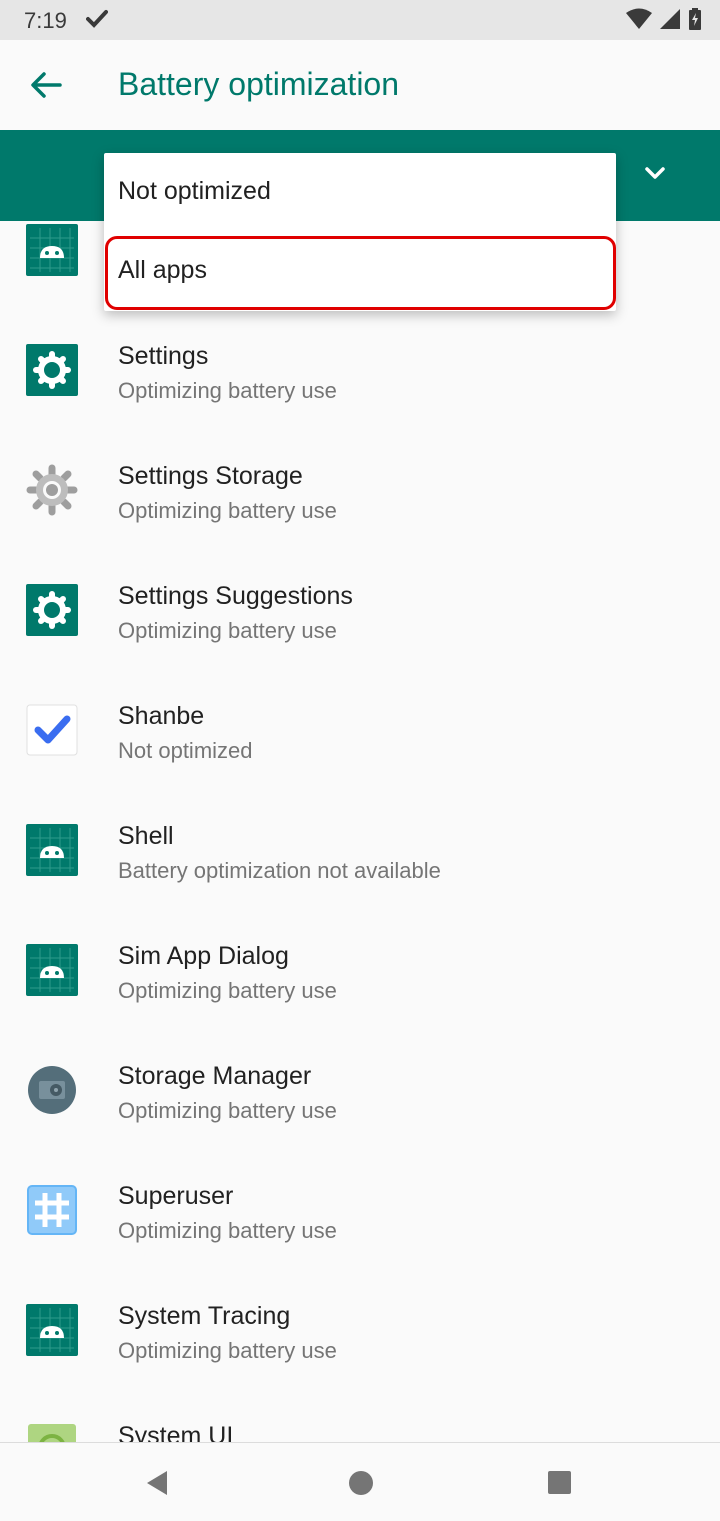  What do you see at coordinates (695, 21) in the screenshot?
I see `battery-icon` at bounding box center [695, 21].